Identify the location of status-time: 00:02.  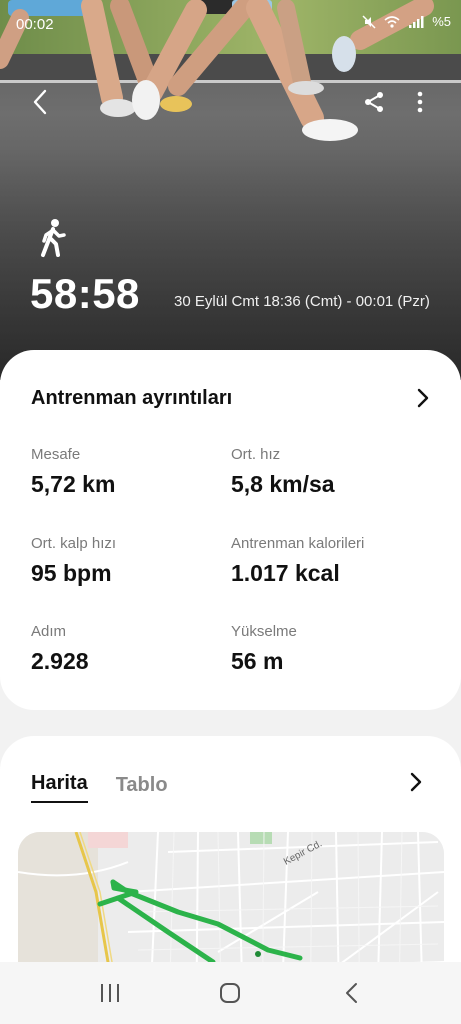
(35, 24).